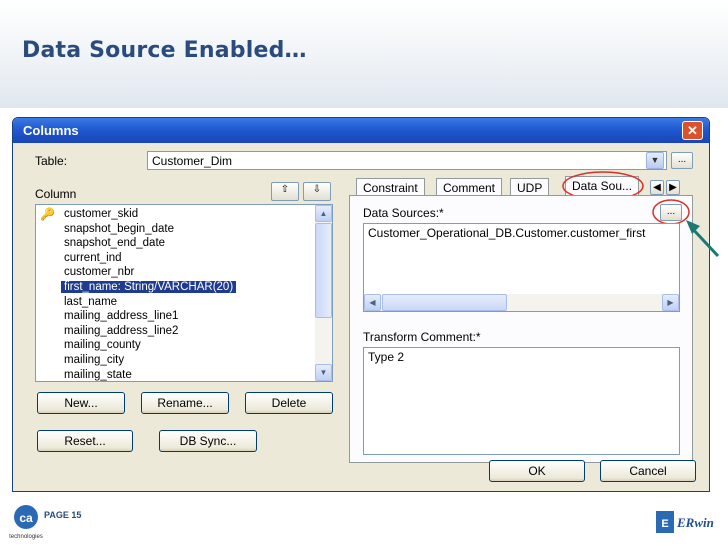 This screenshot has width=728, height=546. I want to click on column-label: Column, so click(56, 194).